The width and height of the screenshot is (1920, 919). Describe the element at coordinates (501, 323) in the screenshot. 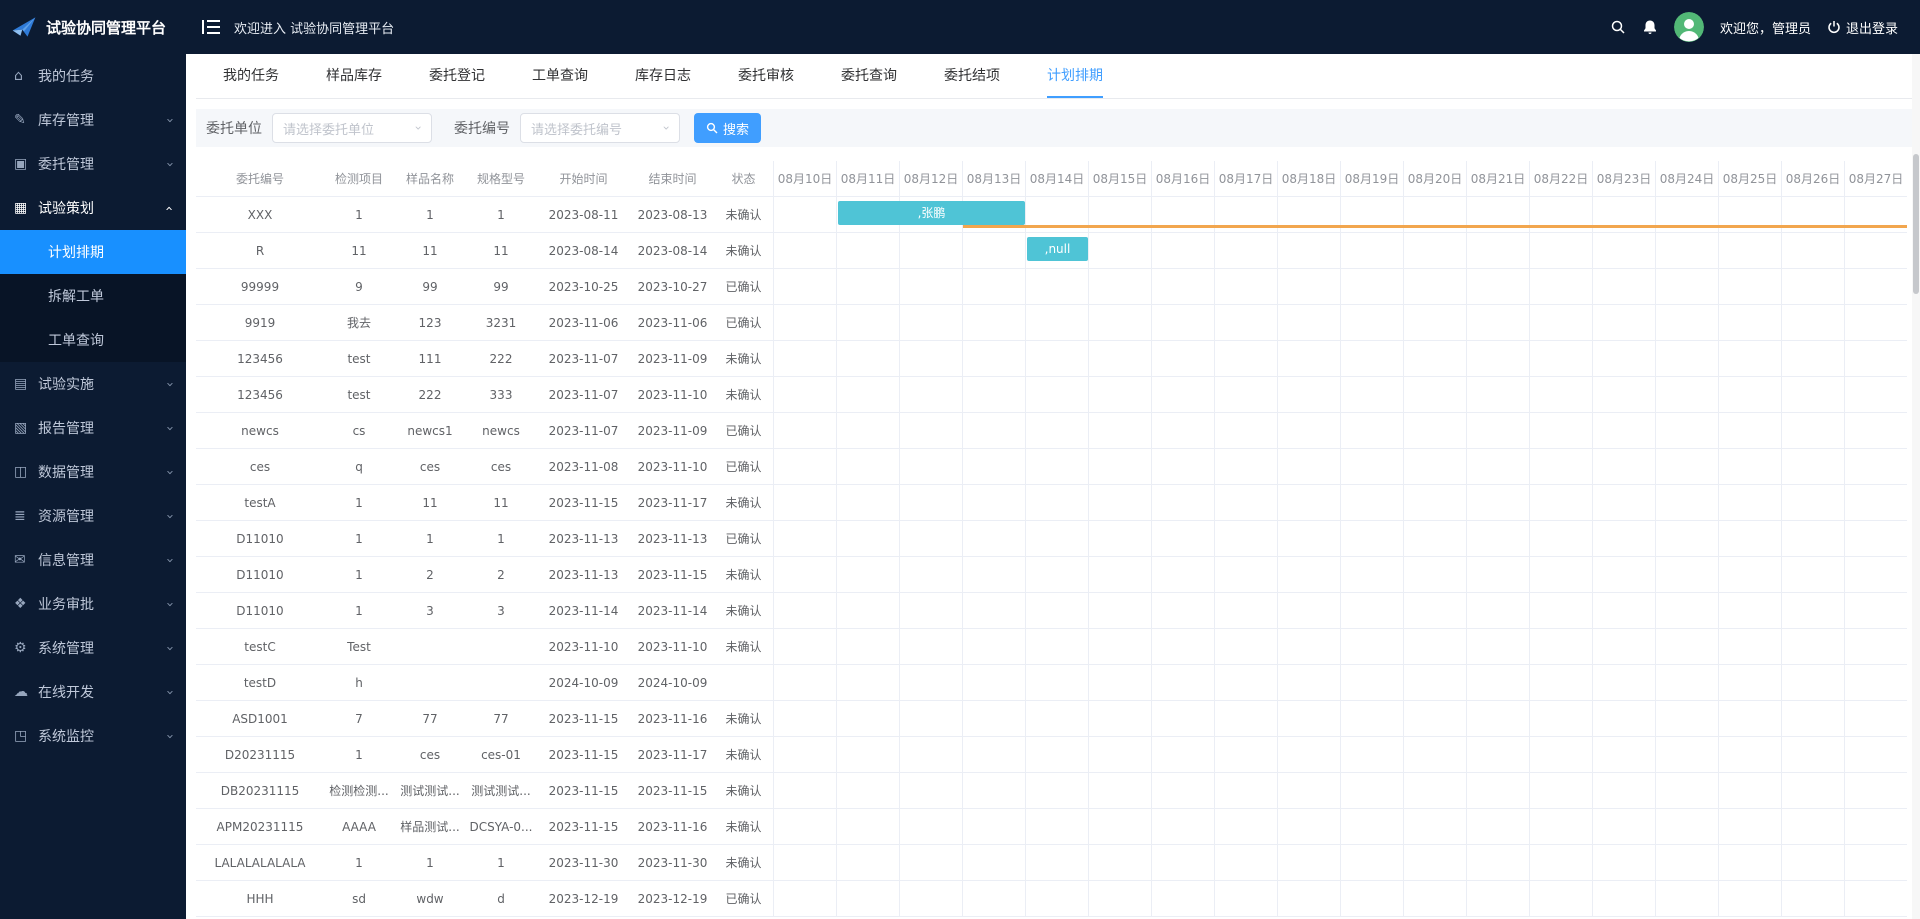

I see `cell: 3231` at that location.